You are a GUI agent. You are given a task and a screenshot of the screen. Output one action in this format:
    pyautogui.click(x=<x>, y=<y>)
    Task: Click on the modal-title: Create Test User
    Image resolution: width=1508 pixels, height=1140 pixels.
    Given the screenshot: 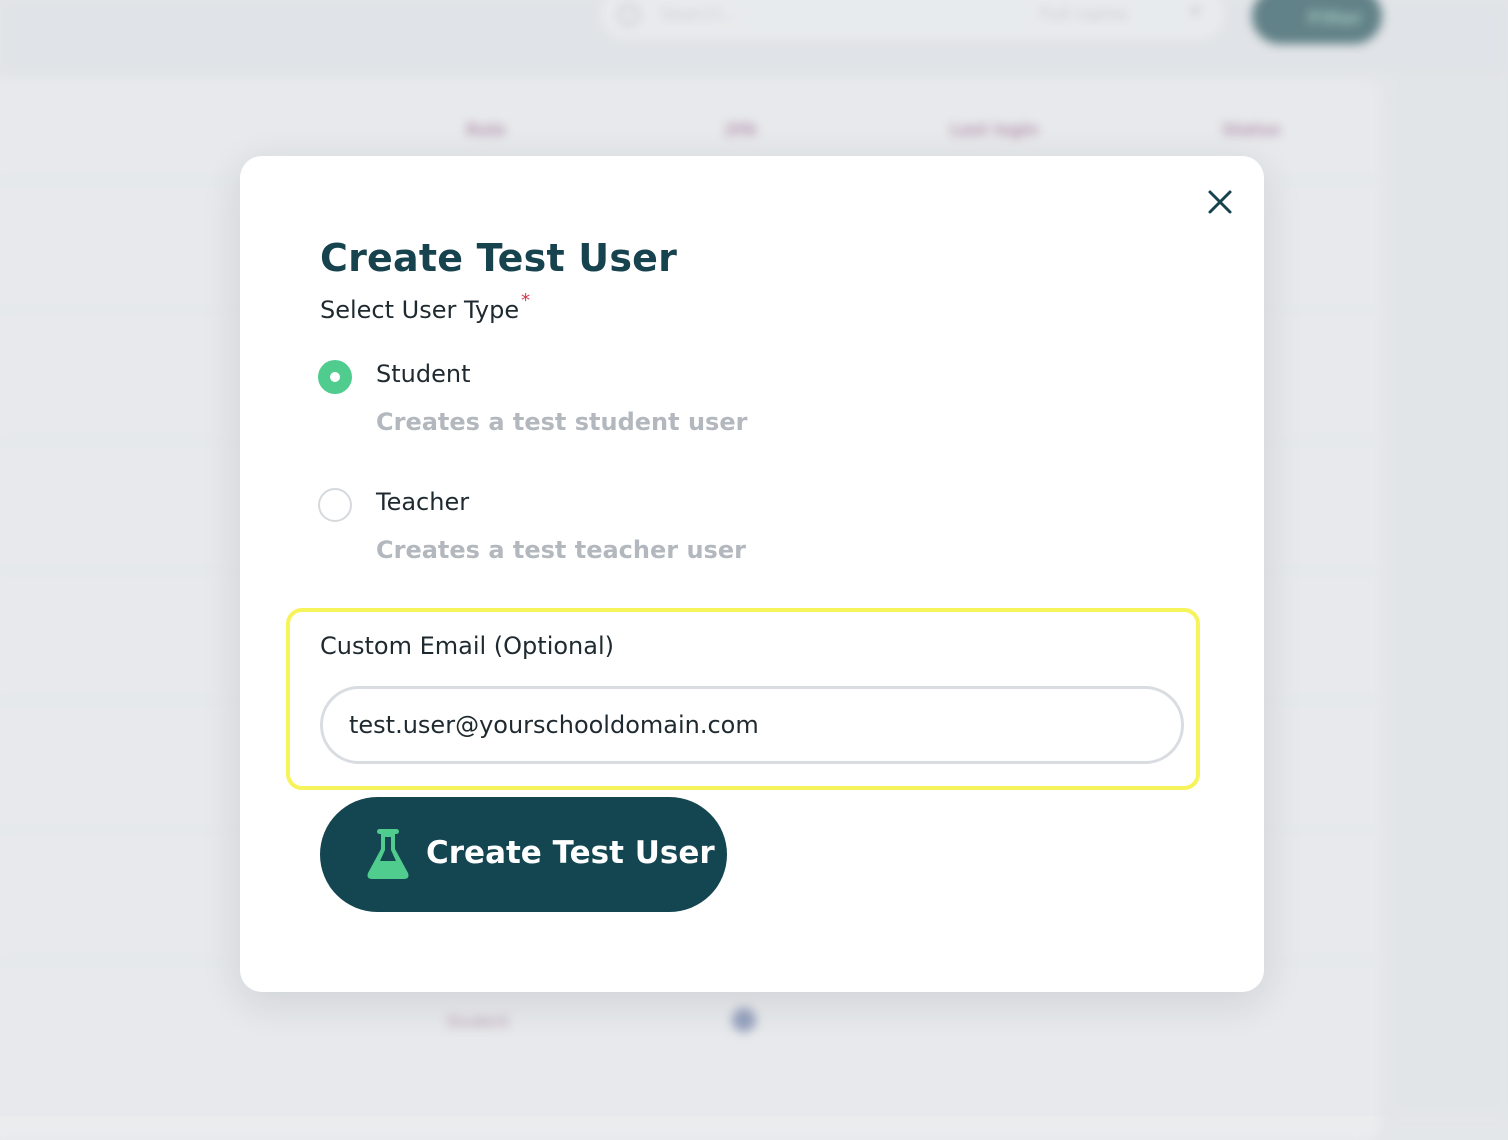 What is the action you would take?
    pyautogui.click(x=499, y=258)
    